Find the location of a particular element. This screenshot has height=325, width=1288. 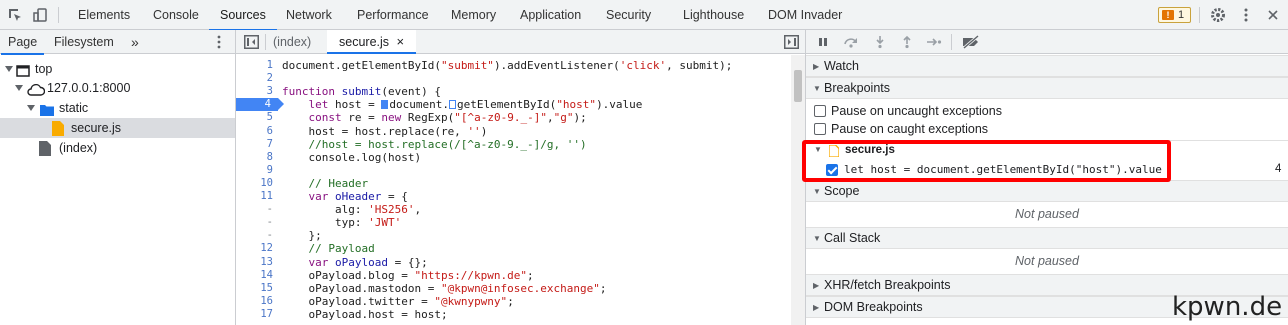

code-line: host = host.replace(re, '') is located at coordinates (384, 131).